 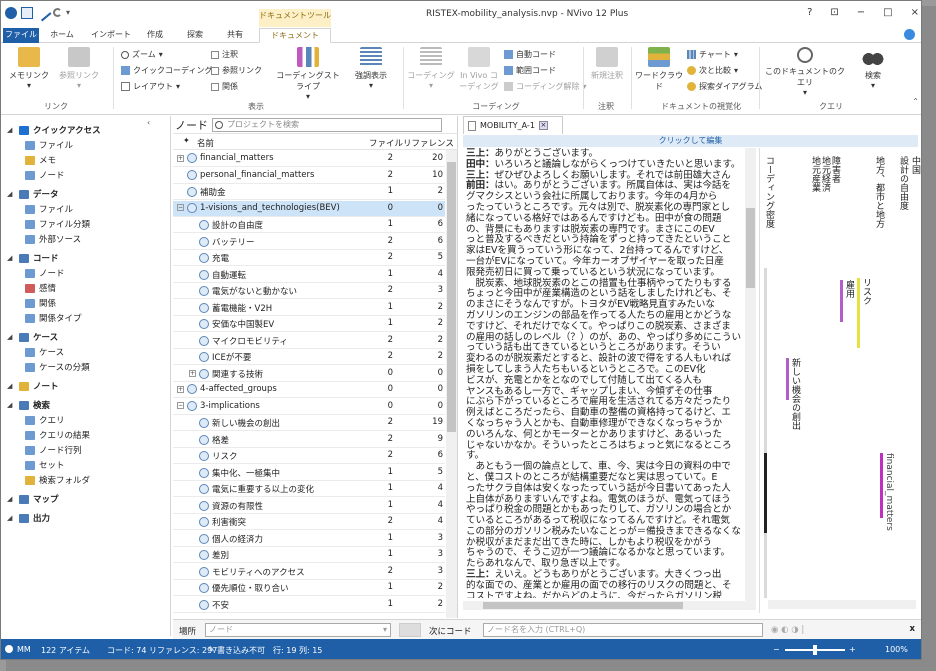 I want to click on expand-icon: +, so click(x=192, y=373).